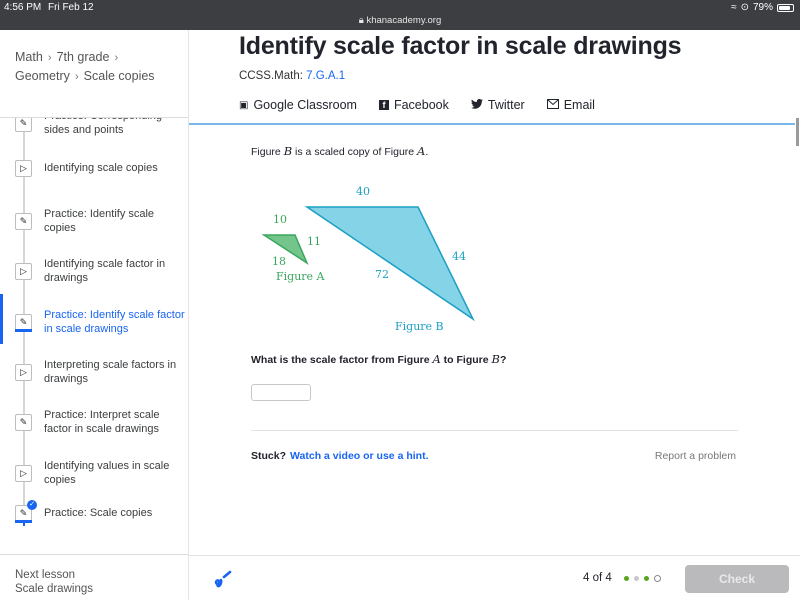 Image resolution: width=800 pixels, height=600 pixels. Describe the element at coordinates (494, 430) in the screenshot. I see `section-divider` at that location.